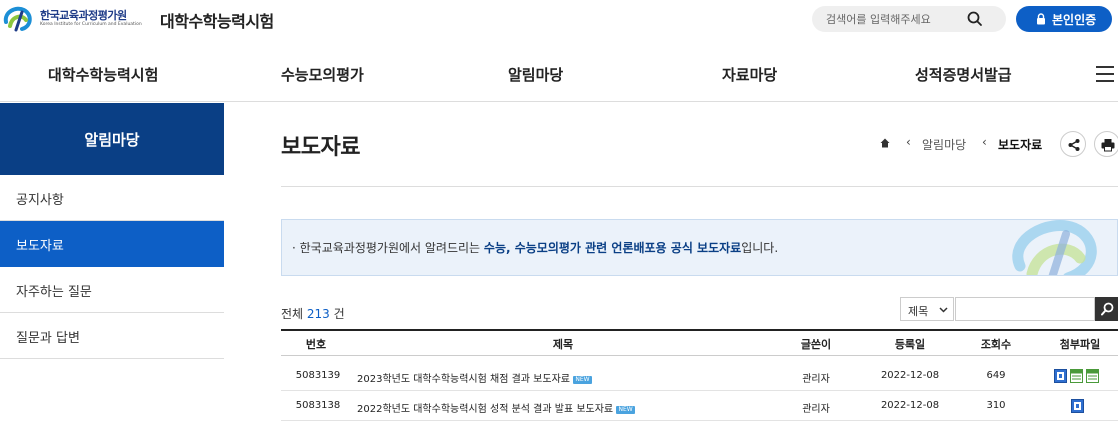 The width and height of the screenshot is (1118, 423). Describe the element at coordinates (318, 314) in the screenshot. I see `count-number: 213` at that location.